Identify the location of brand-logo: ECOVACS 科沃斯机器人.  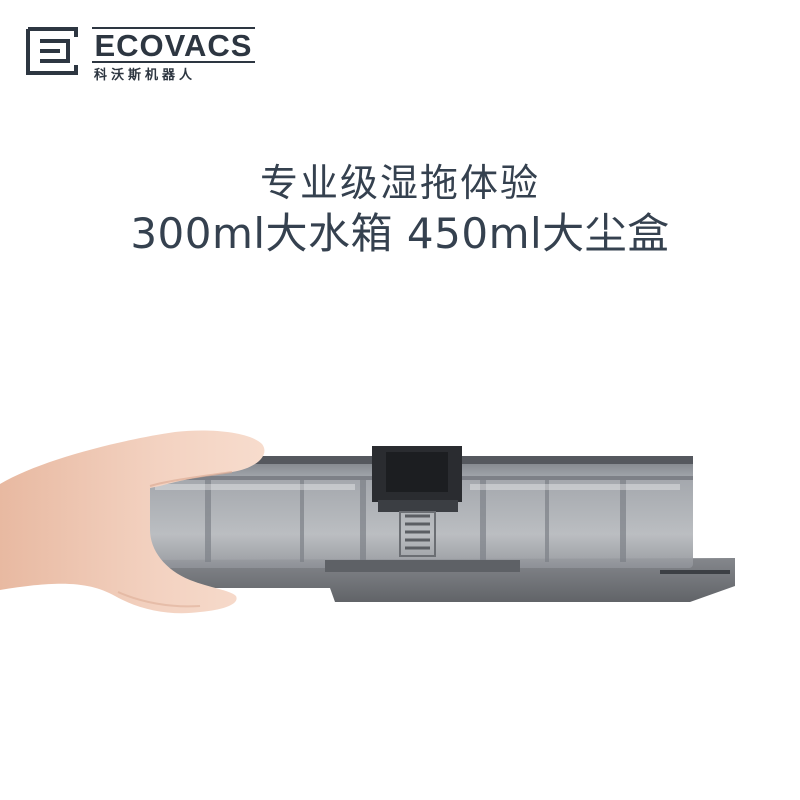
(144, 54).